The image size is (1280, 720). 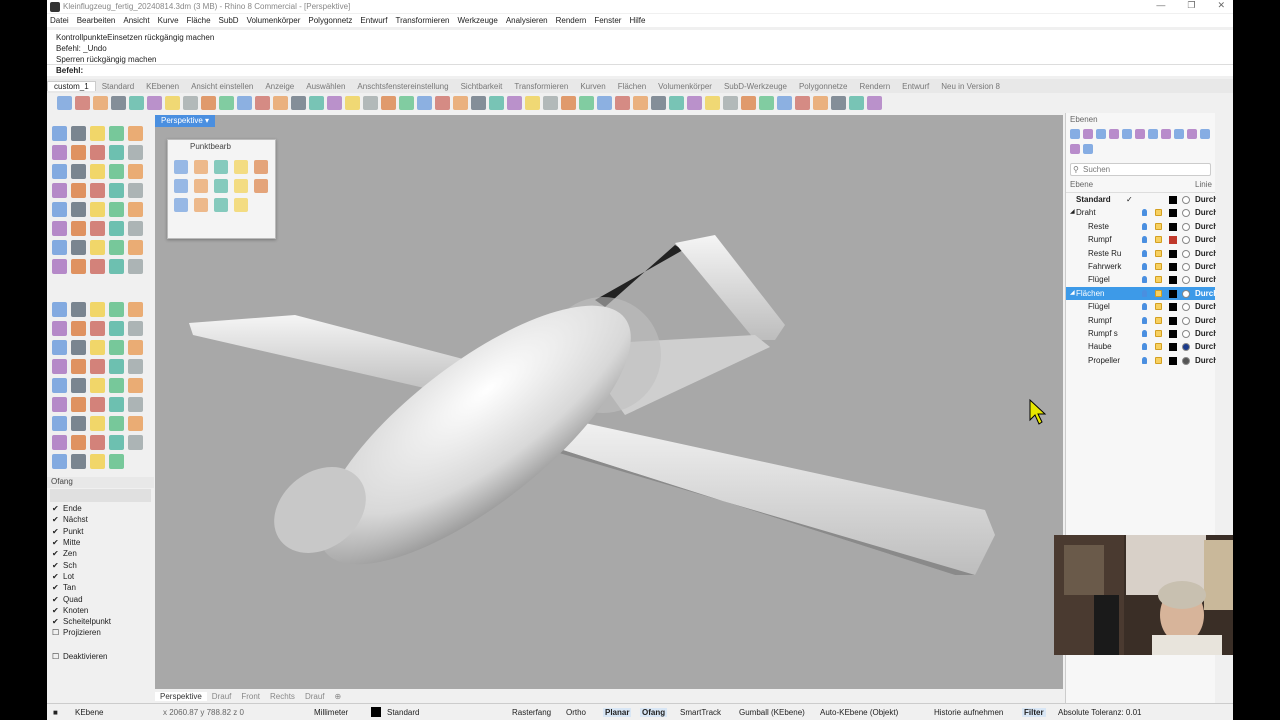 What do you see at coordinates (71, 86) in the screenshot?
I see `toolbar-tab: custom_1` at bounding box center [71, 86].